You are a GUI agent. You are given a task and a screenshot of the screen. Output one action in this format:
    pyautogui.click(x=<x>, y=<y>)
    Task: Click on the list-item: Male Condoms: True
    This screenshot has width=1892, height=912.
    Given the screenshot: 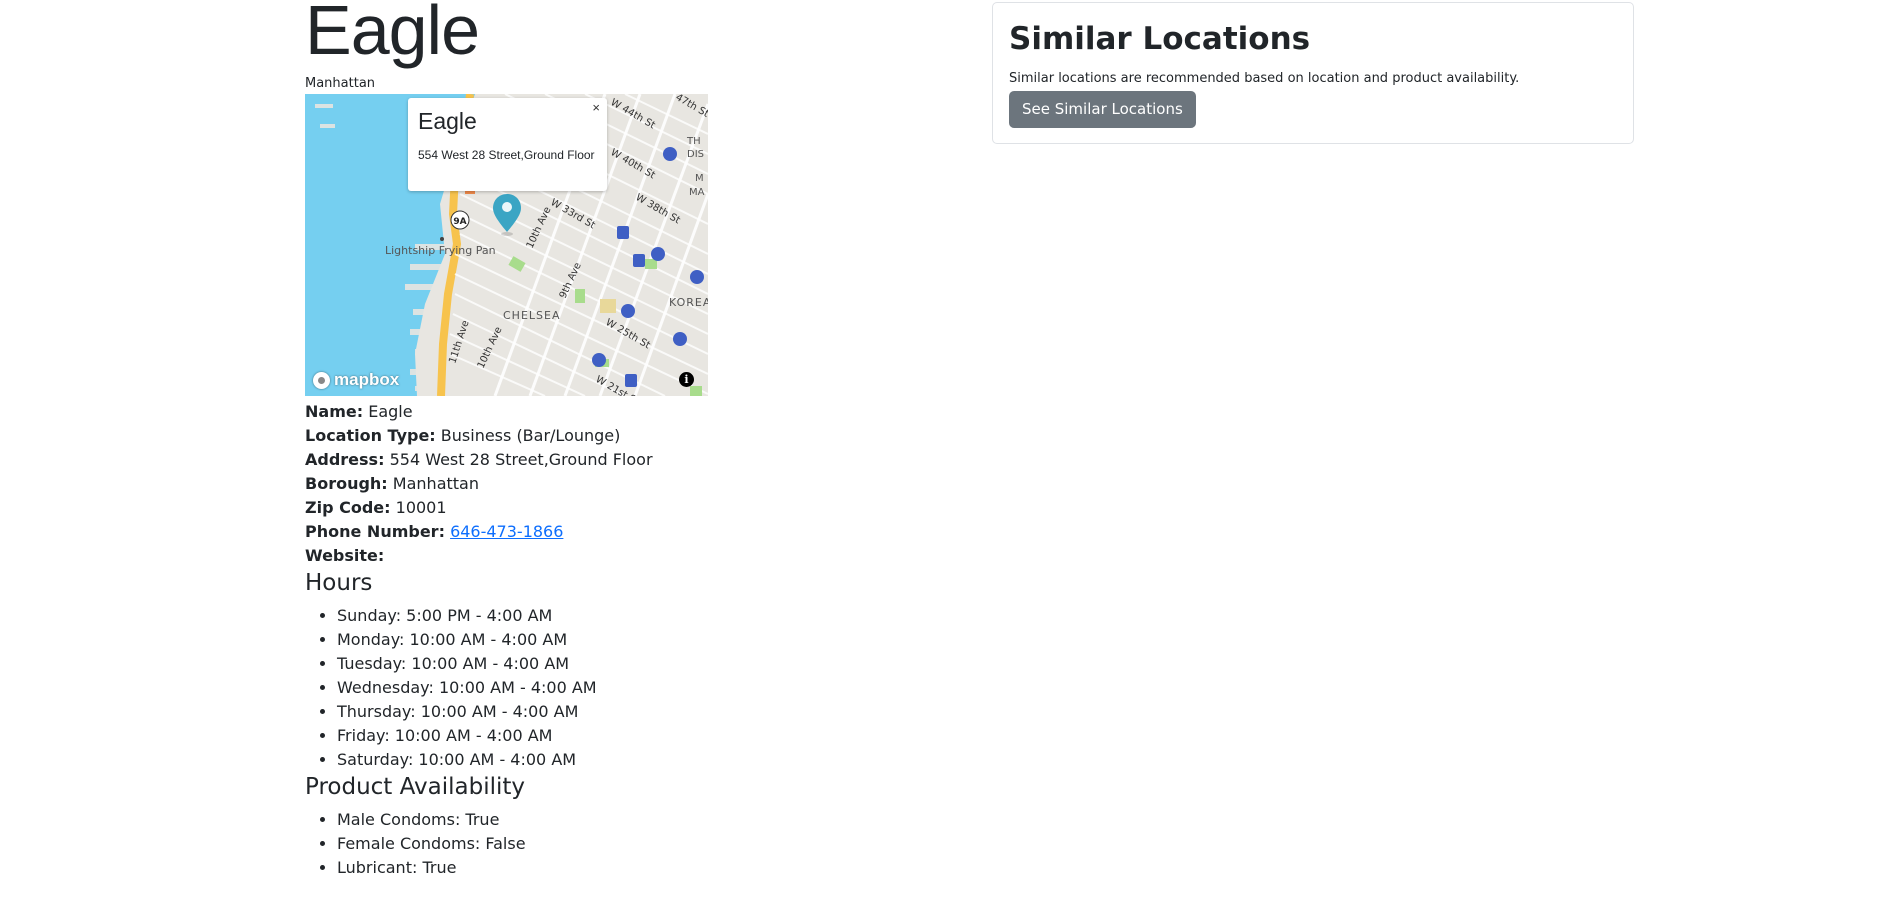 What is the action you would take?
    pyautogui.click(x=621, y=820)
    